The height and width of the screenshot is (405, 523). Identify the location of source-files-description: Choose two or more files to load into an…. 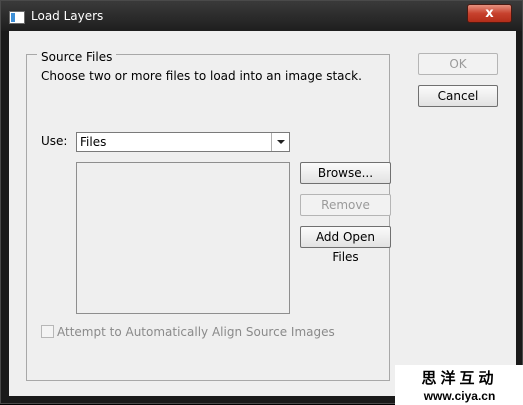
(201, 76).